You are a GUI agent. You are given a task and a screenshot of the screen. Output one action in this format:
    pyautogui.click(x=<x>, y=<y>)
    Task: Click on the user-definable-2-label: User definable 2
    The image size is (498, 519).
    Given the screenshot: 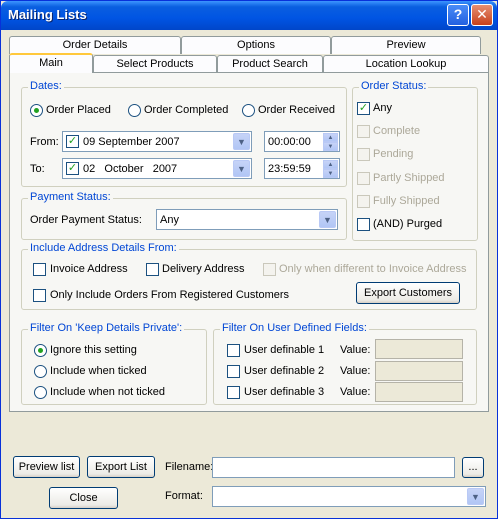 What is the action you would take?
    pyautogui.click(x=284, y=371)
    